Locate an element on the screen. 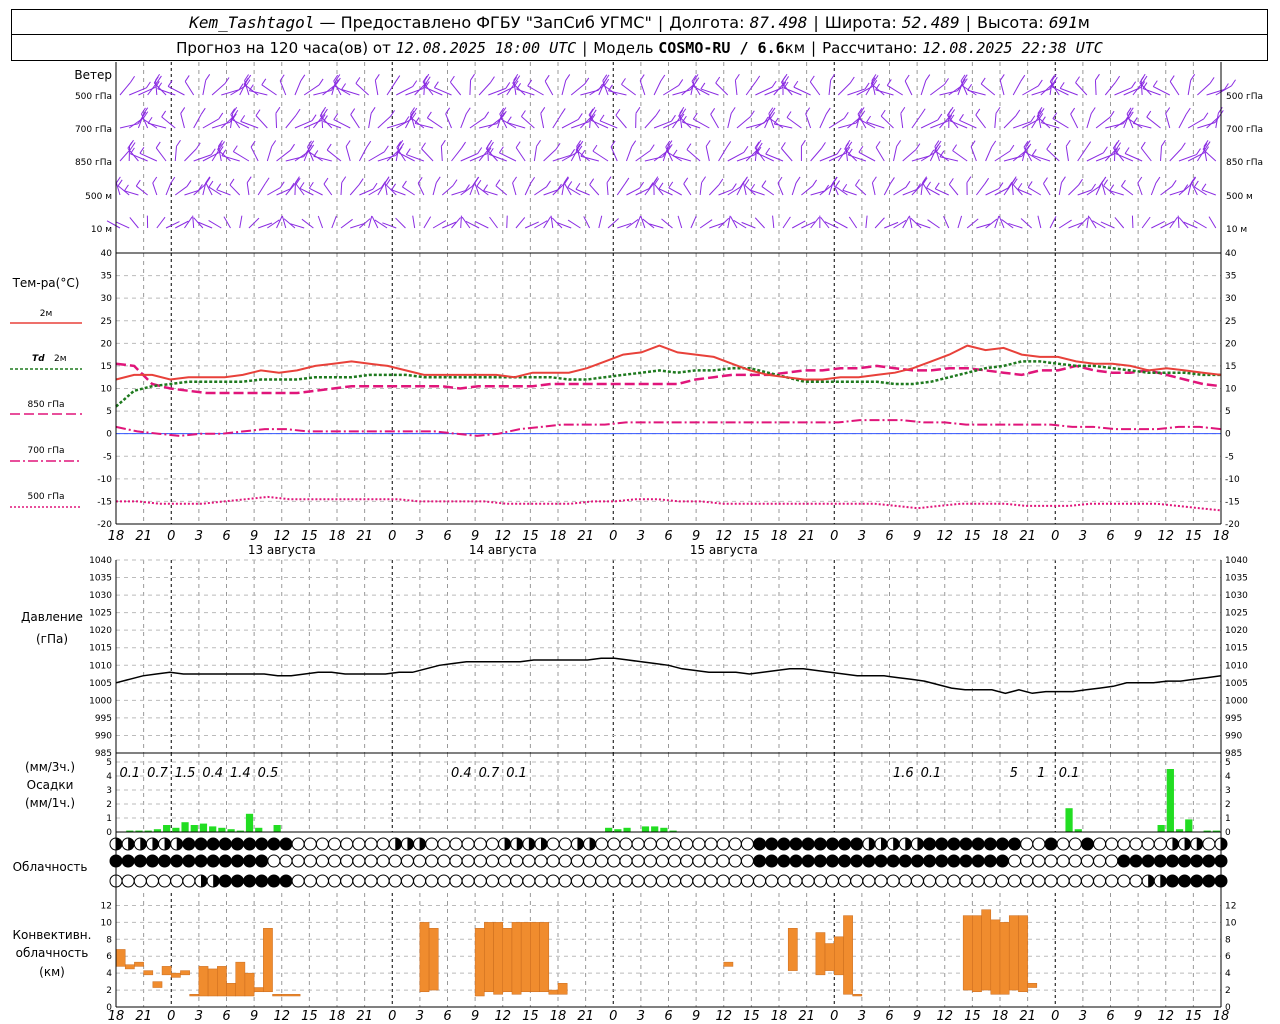  xtick-temp: 21 is located at coordinates (364, 536).